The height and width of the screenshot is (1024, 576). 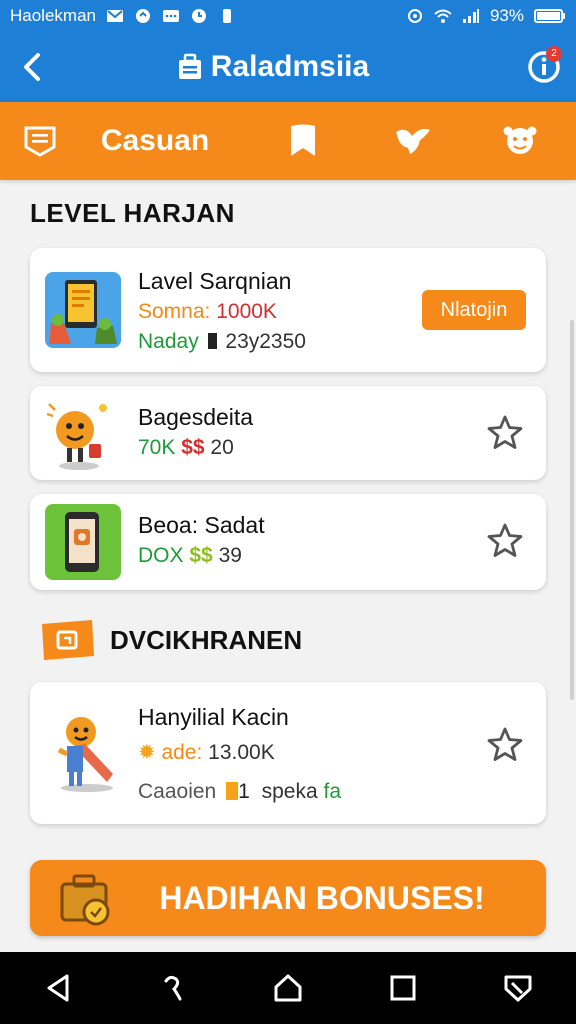 What do you see at coordinates (289, 791) in the screenshot?
I see `meta-word: speka` at bounding box center [289, 791].